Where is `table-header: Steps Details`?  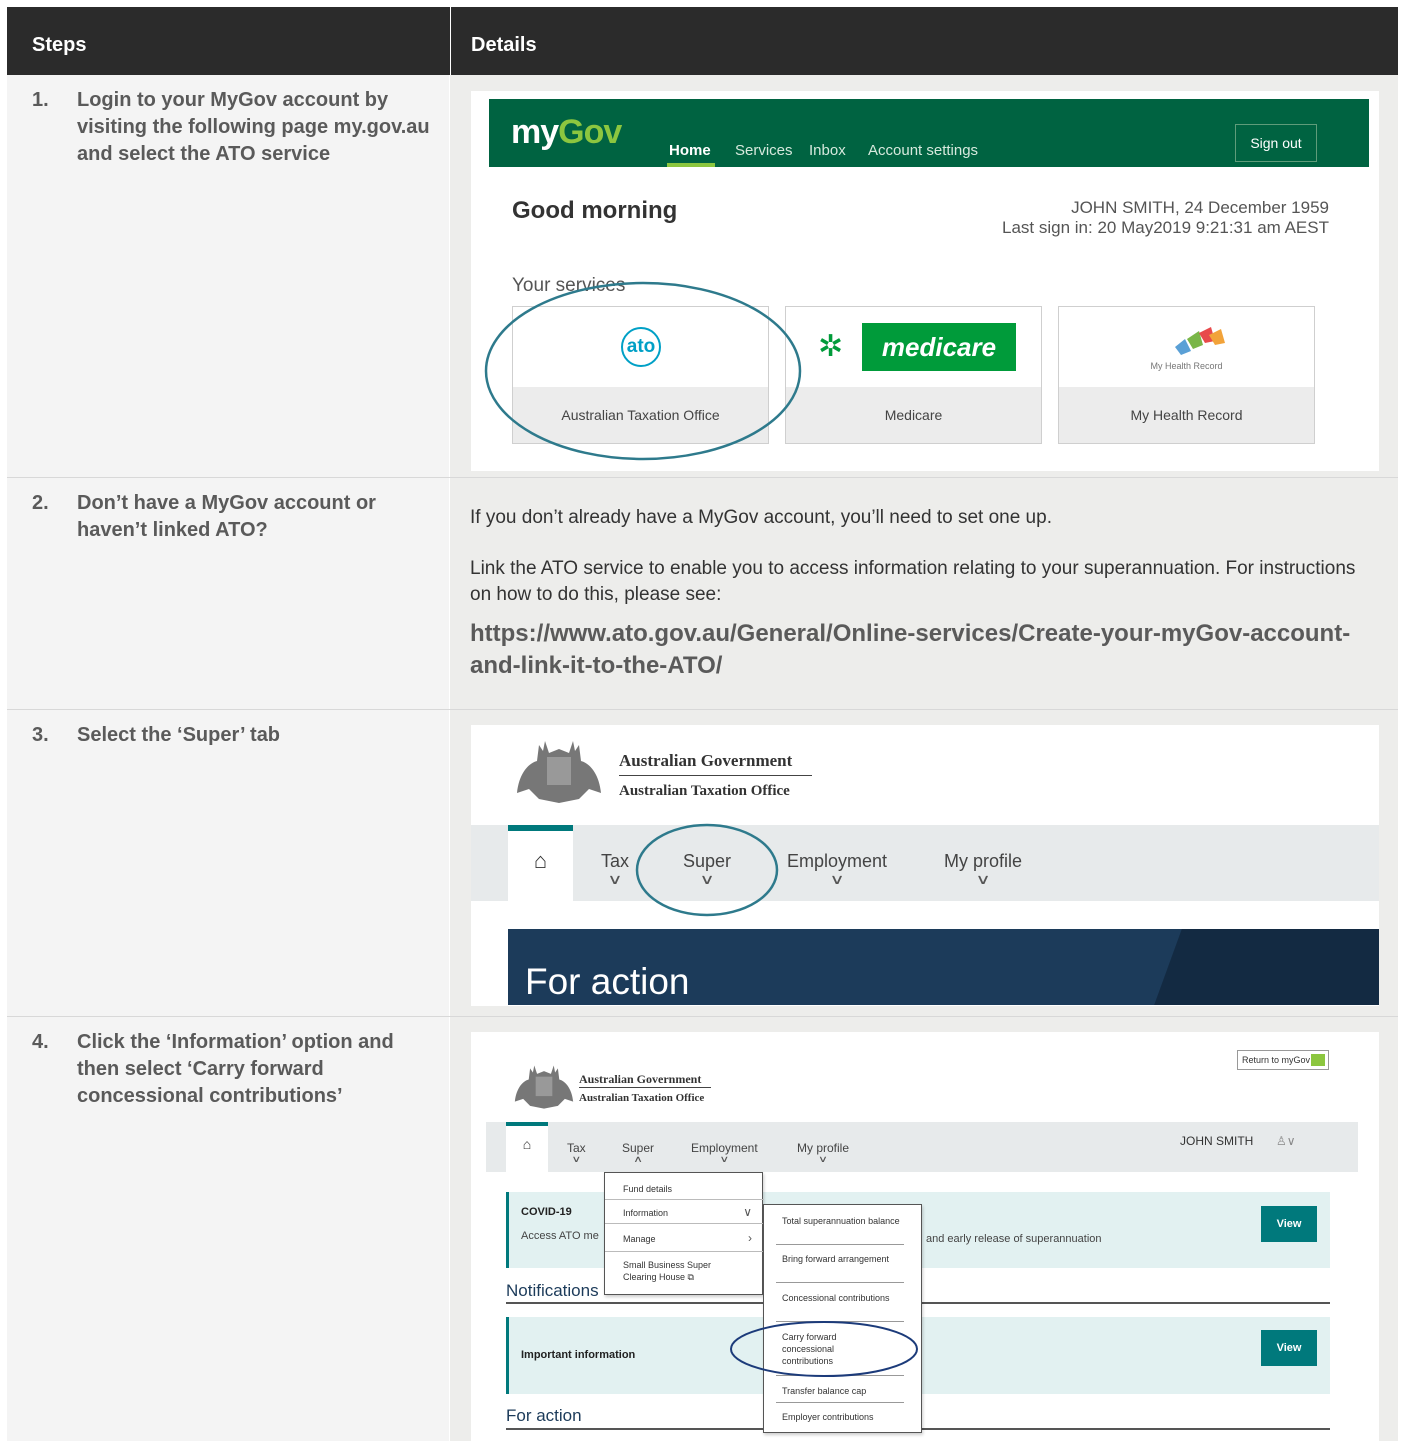 table-header: Steps Details is located at coordinates (702, 41).